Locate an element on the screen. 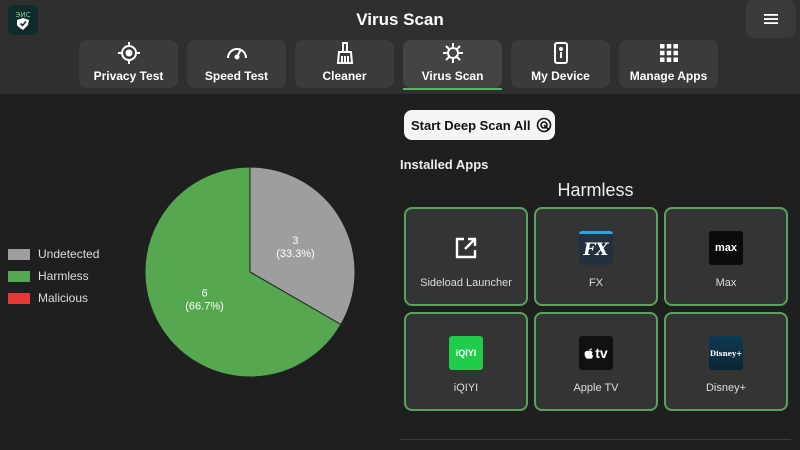 The image size is (800, 450). list-divider is located at coordinates (595, 439).